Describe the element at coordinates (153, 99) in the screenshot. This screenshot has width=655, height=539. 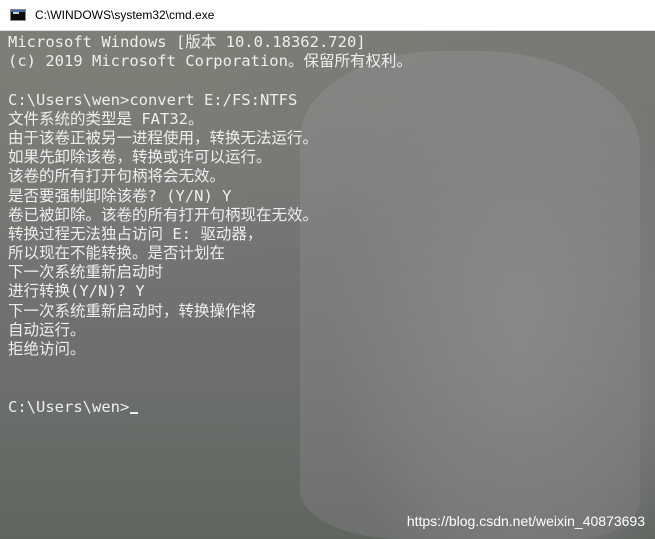
I see `console-line: C:\Users\wen>convert E:/FS:NTFS` at that location.